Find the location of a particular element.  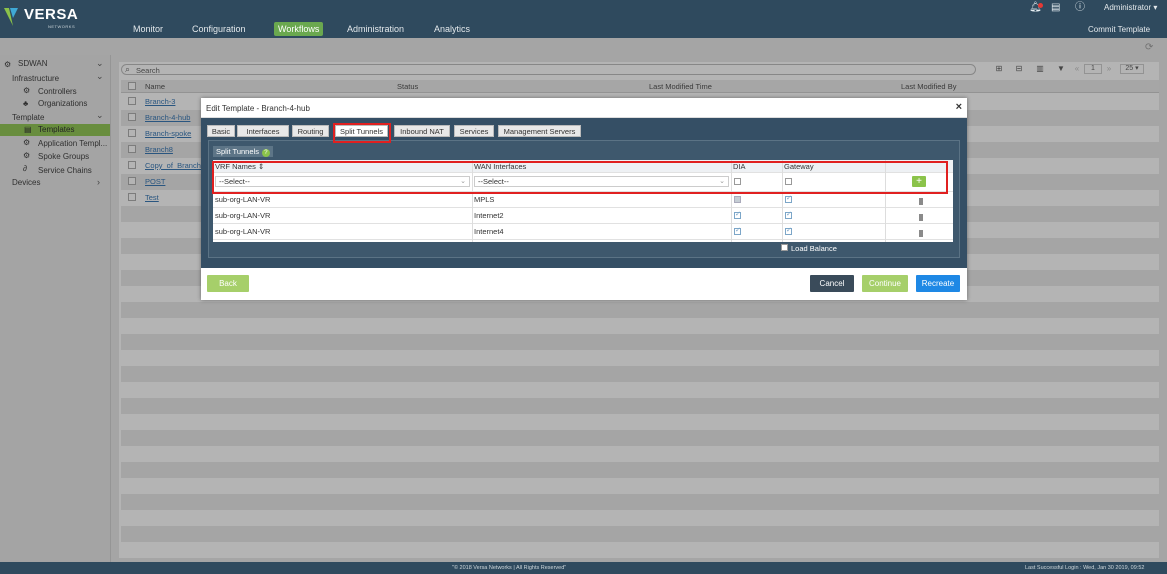

user-menu: Administrator ▾ is located at coordinates (1130, 7).